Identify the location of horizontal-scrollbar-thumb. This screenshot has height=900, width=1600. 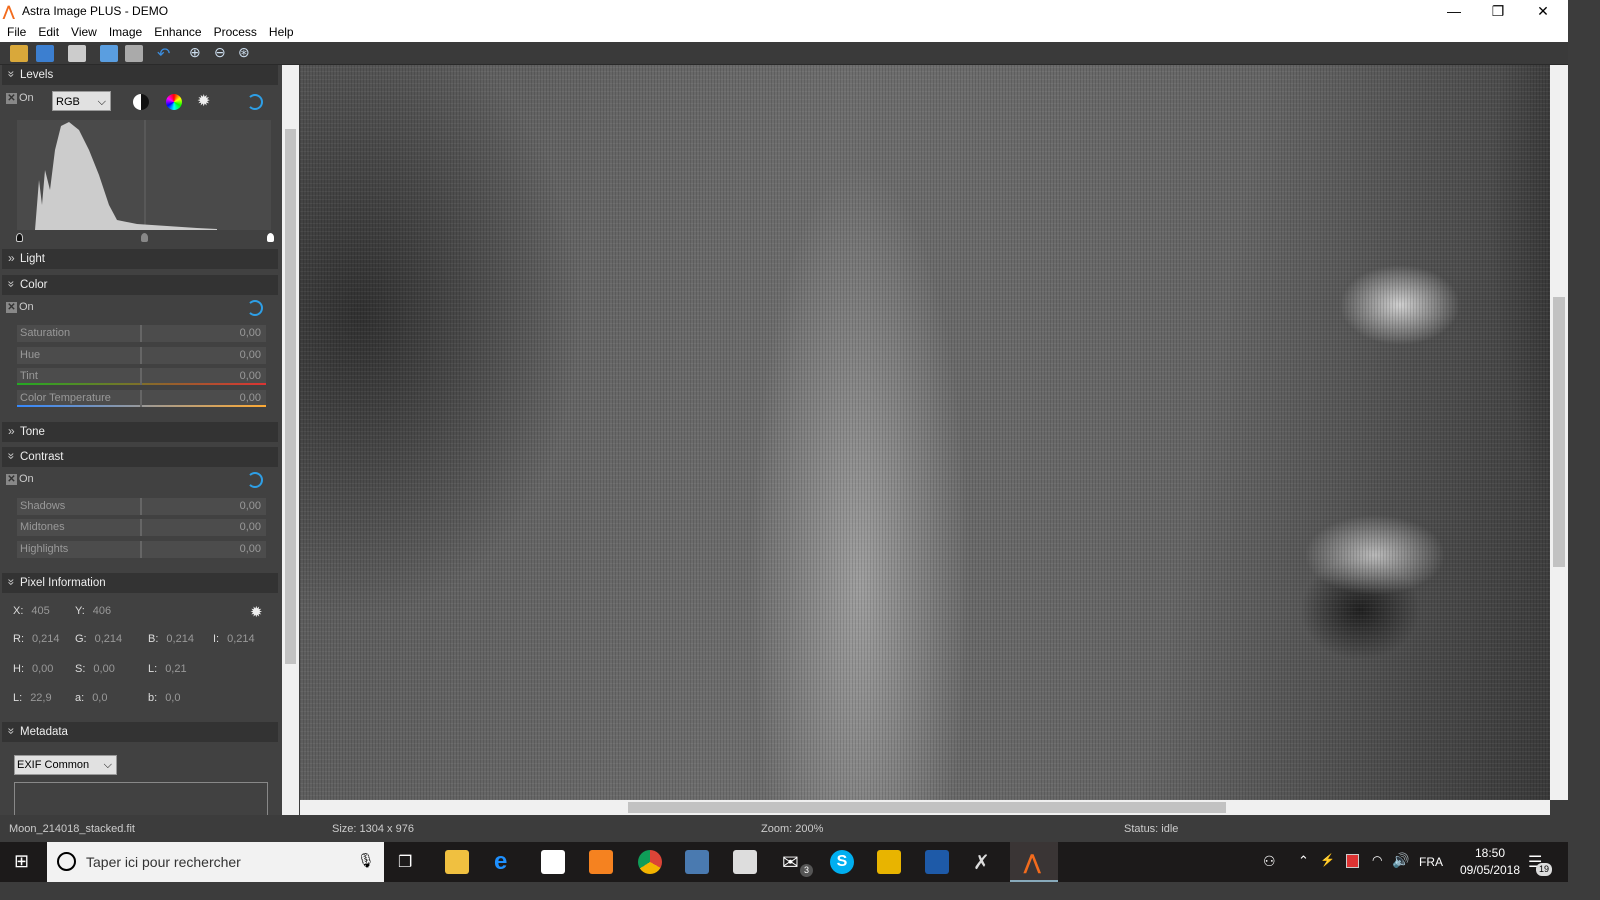
(927, 807).